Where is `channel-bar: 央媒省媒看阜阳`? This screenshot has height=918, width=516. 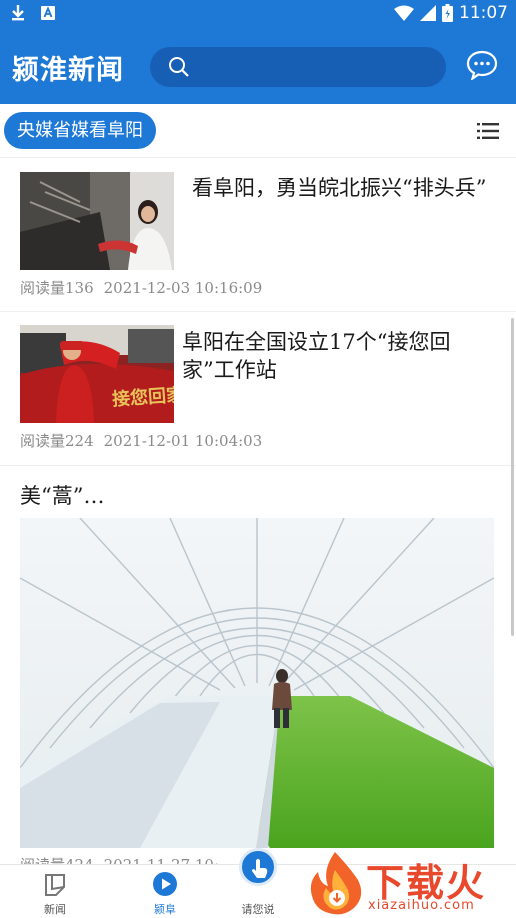
channel-bar: 央媒省媒看阜阳 is located at coordinates (258, 131).